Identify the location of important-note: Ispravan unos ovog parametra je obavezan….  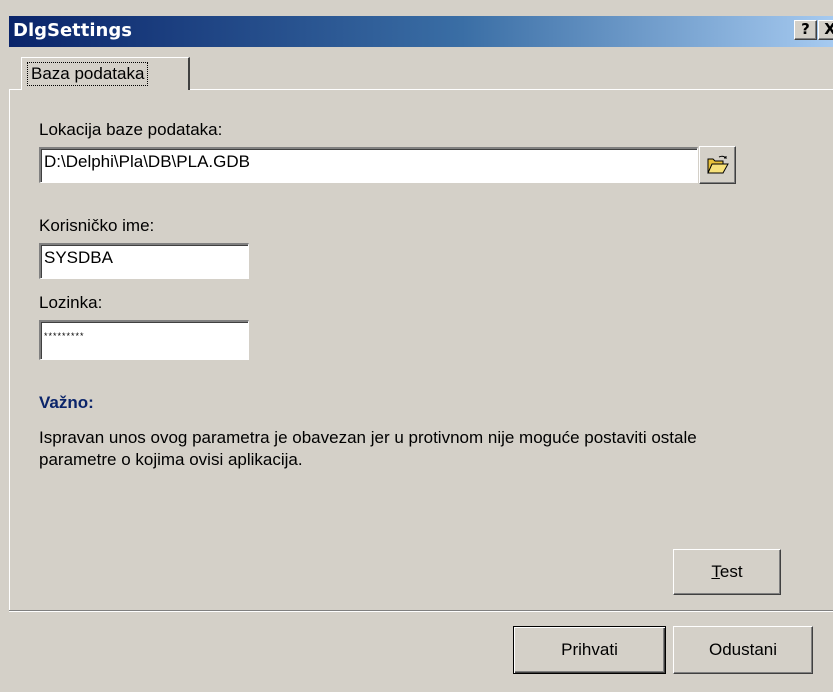
(368, 448).